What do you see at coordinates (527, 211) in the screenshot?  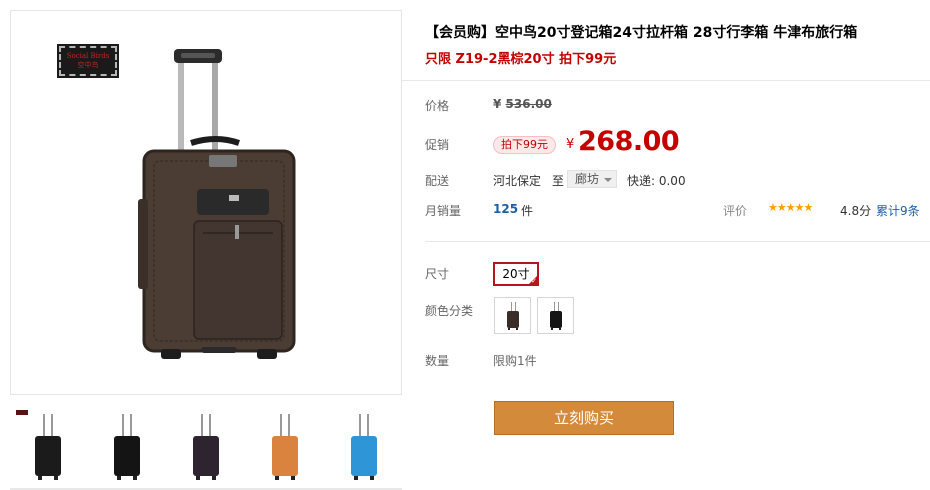 I see `monthly-sales-unit: 件` at bounding box center [527, 211].